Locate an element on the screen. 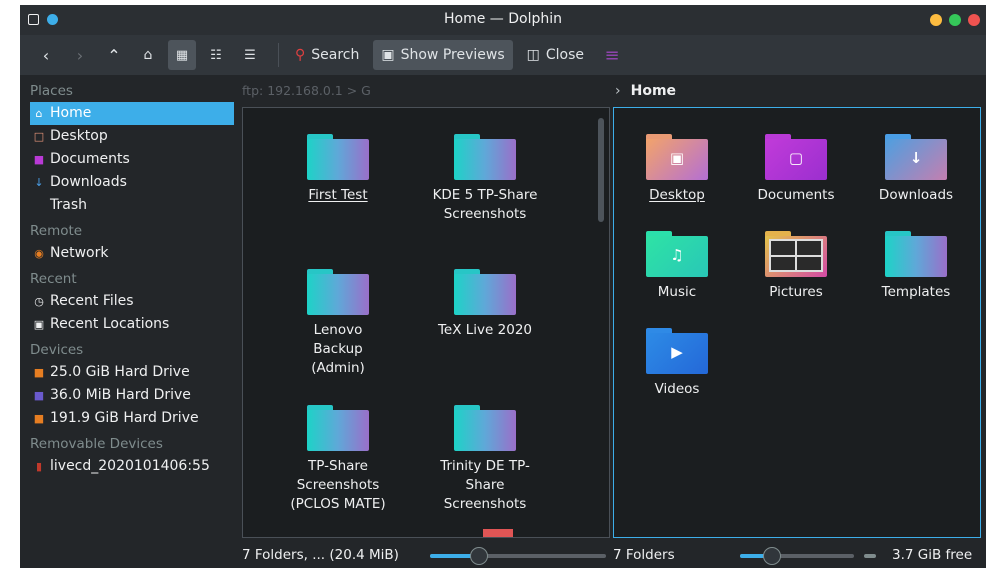 The image size is (986, 568). sidebar-item-trash: Trash is located at coordinates (128, 205).